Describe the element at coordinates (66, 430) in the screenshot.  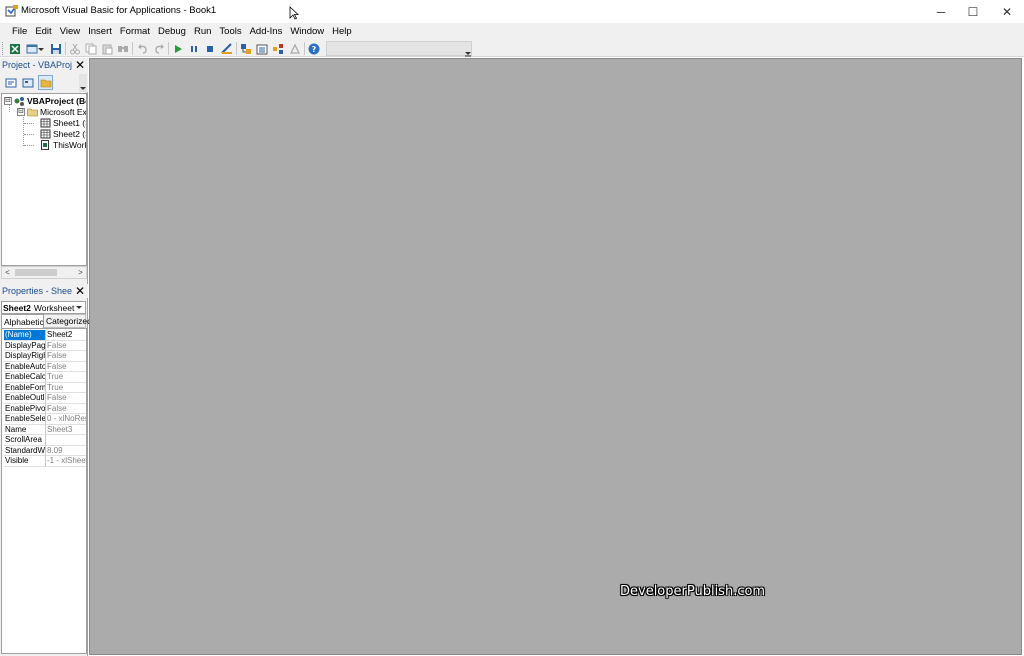
I see `property-value: Sheet3` at that location.